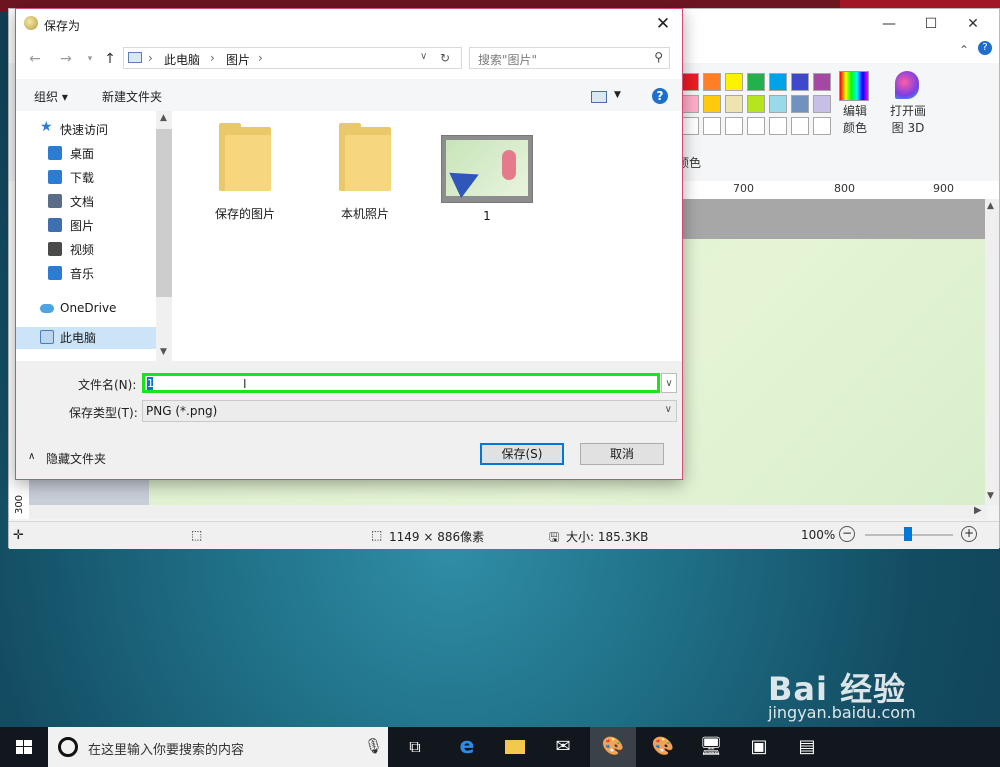 The width and height of the screenshot is (1000, 767). What do you see at coordinates (908, 128) in the screenshot?
I see `open-paint3d-label-2: 图 3D` at bounding box center [908, 128].